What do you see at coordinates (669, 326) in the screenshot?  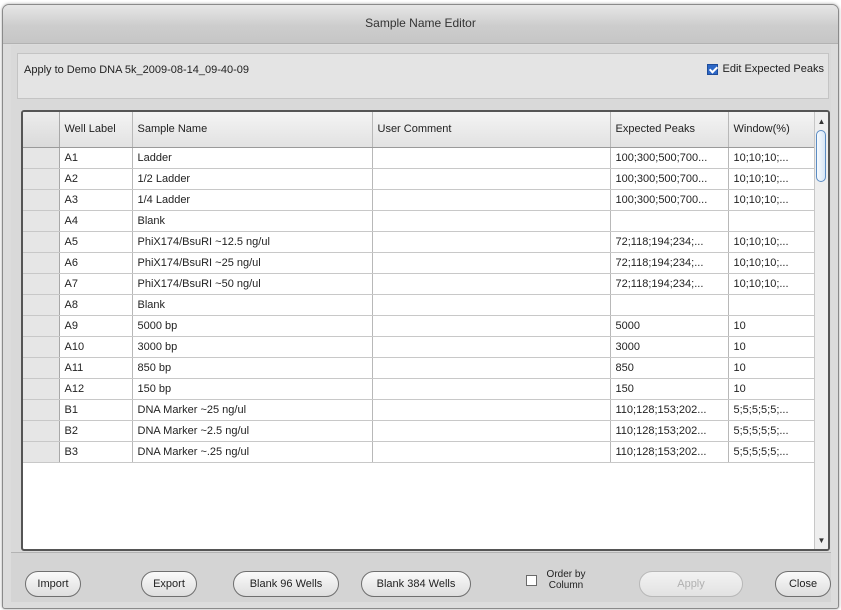 I see `expected-peaks-cell: 5000` at bounding box center [669, 326].